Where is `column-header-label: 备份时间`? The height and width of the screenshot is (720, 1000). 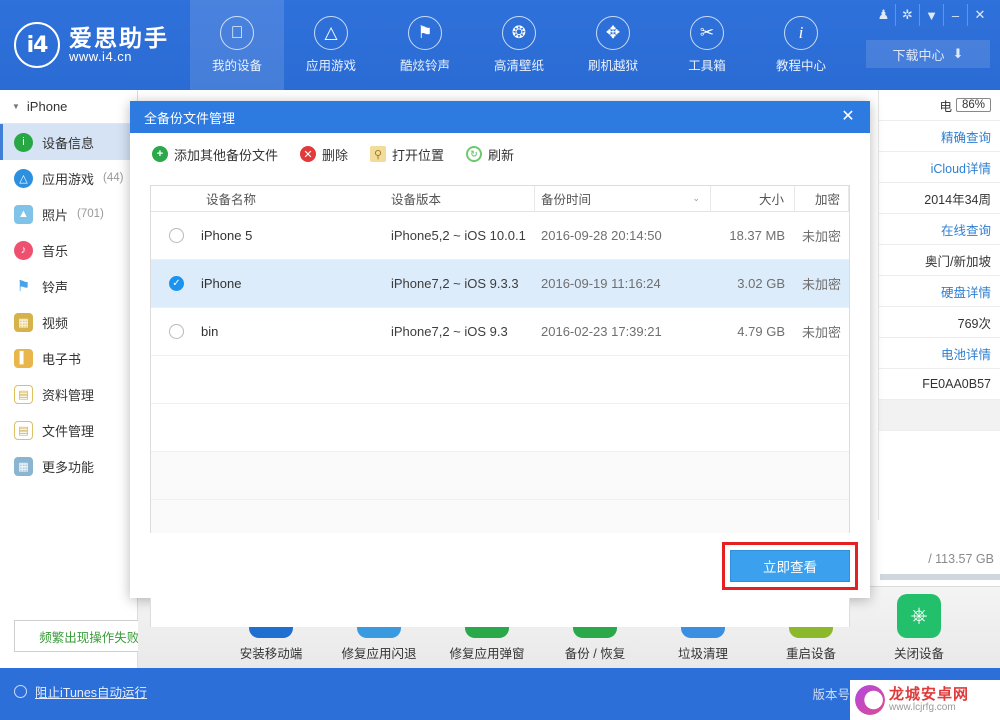 column-header-label: 备份时间 is located at coordinates (566, 200).